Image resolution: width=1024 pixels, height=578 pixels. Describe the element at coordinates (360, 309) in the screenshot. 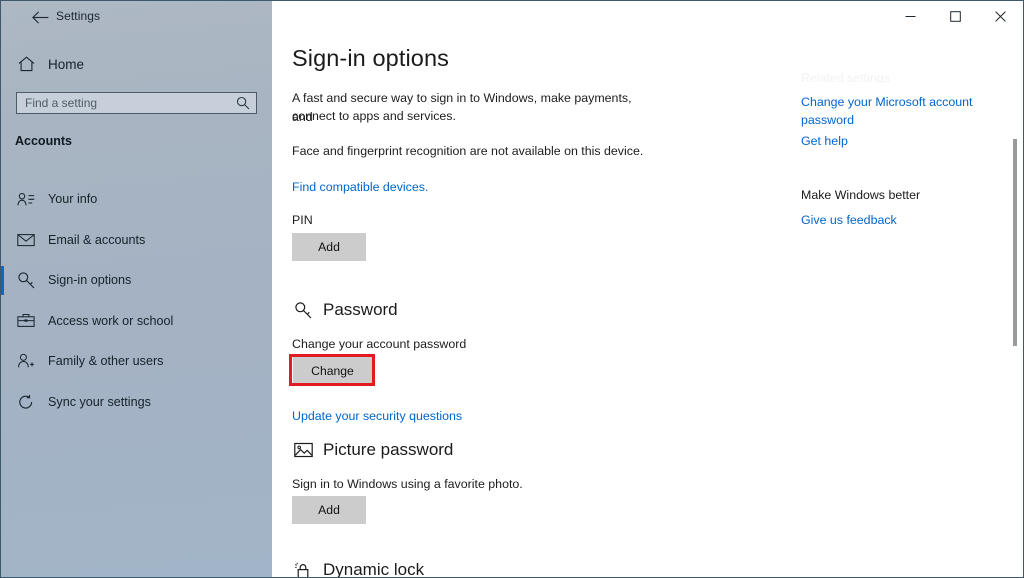

I see `password-heading-label: Password` at that location.